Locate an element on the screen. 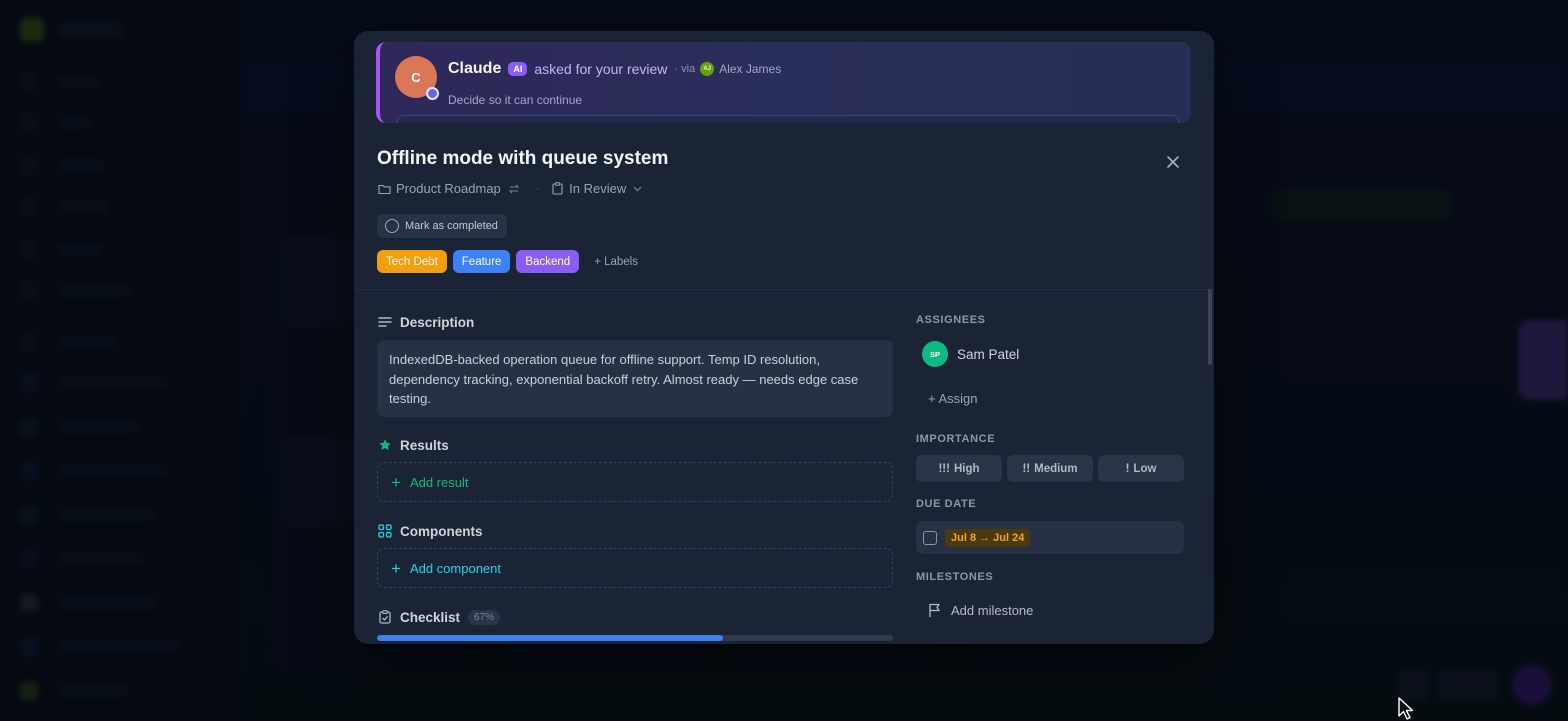  importance-high-button: !!! High is located at coordinates (959, 468).